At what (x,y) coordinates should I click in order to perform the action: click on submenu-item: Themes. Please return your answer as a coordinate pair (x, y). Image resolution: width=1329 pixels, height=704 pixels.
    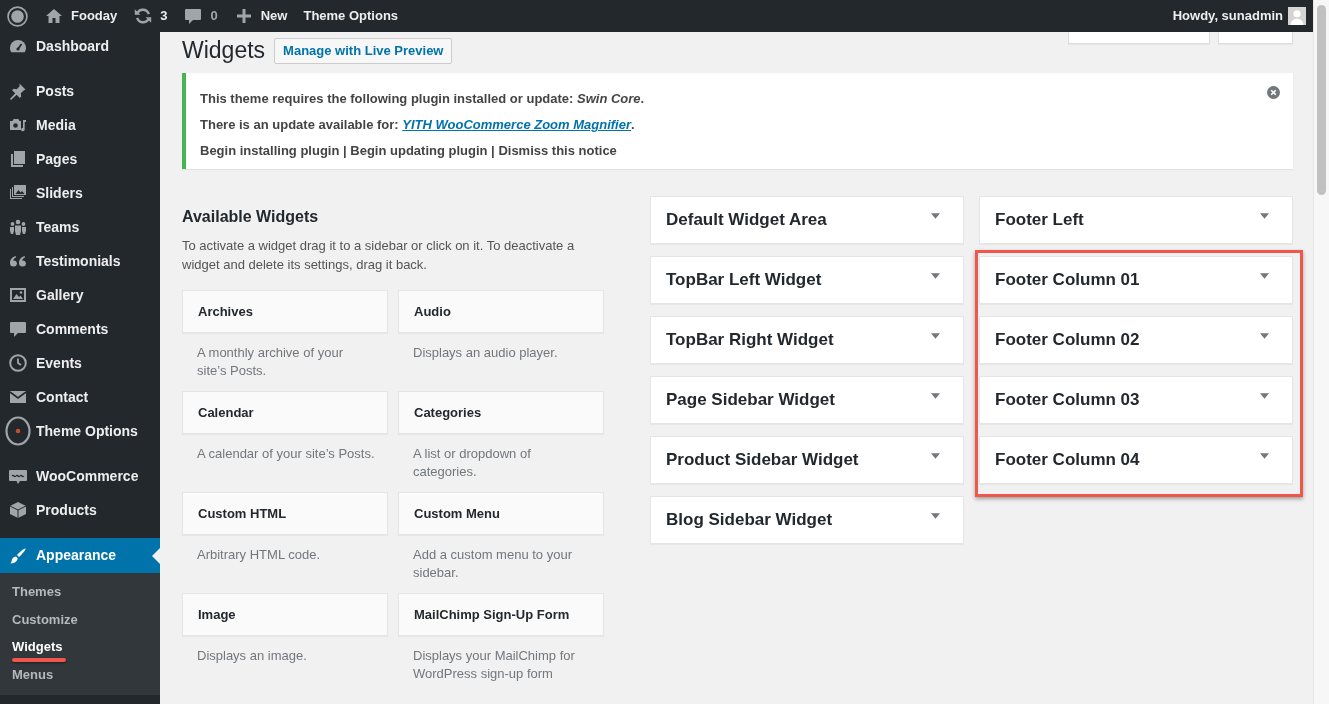
    Looking at the image, I should click on (80, 592).